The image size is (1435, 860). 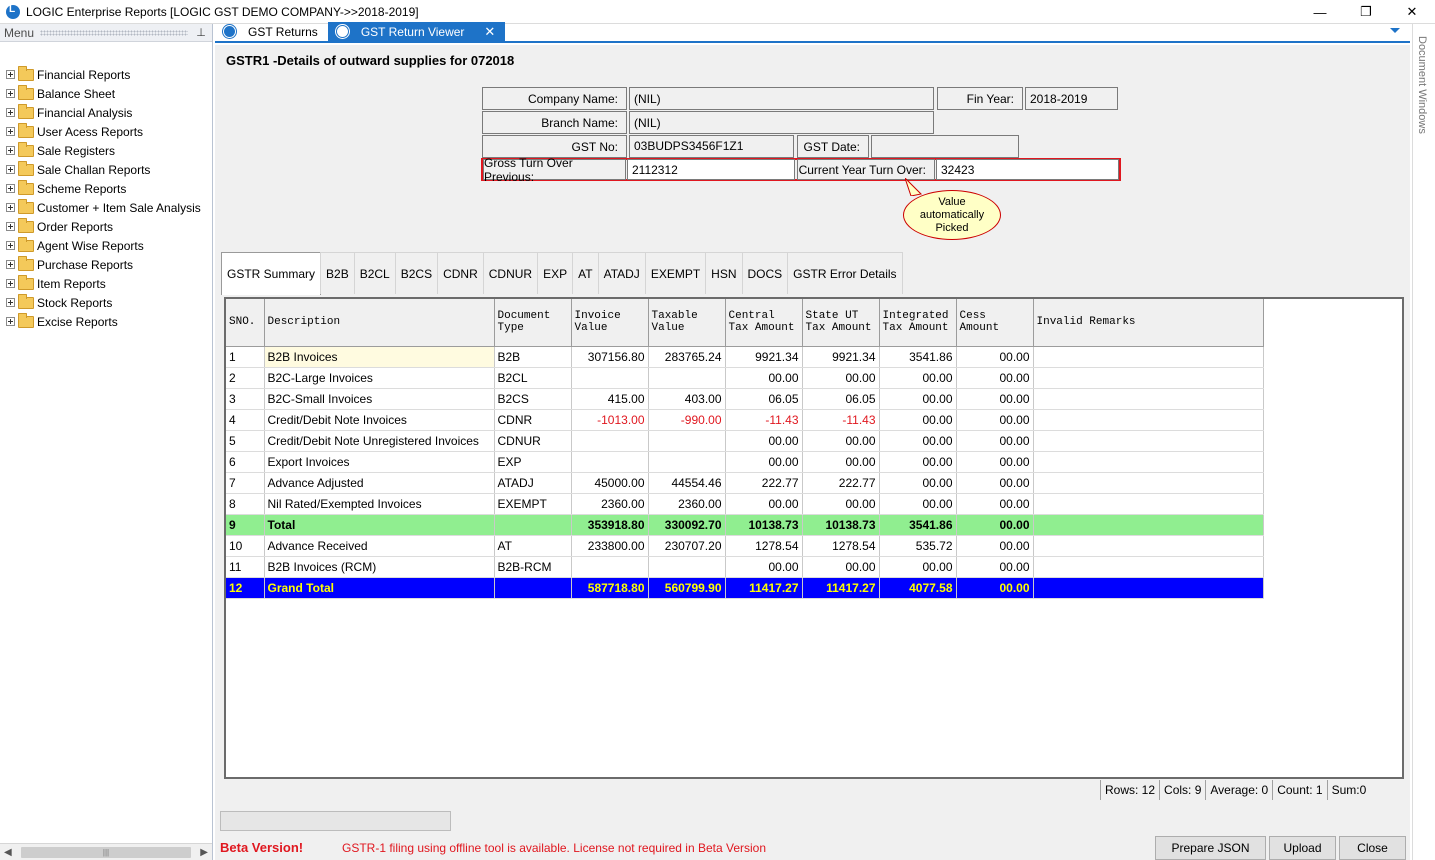 What do you see at coordinates (379, 567) in the screenshot?
I see `cell-desc: B2B Invoices (RCM)` at bounding box center [379, 567].